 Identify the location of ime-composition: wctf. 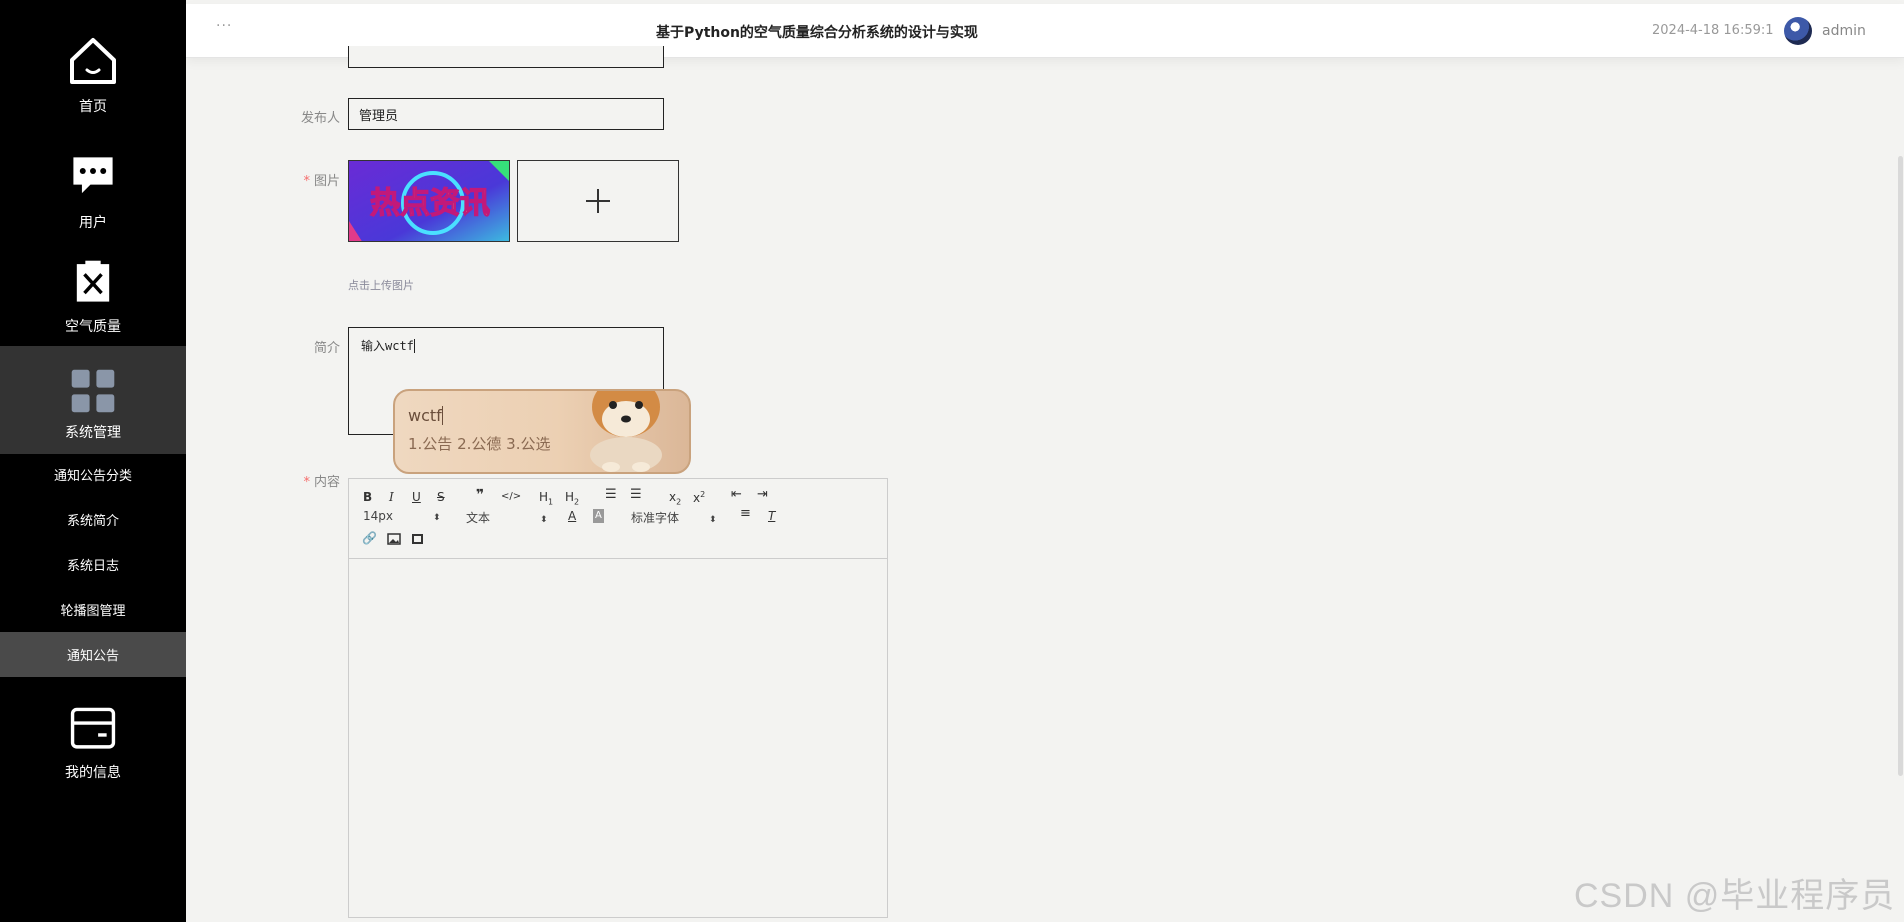
(425, 415).